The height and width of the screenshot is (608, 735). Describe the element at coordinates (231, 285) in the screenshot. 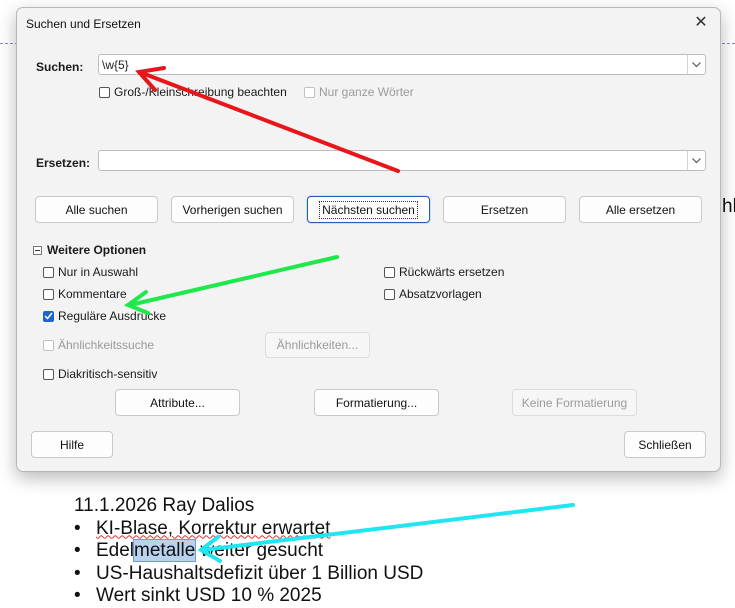

I see `green-arrow` at that location.